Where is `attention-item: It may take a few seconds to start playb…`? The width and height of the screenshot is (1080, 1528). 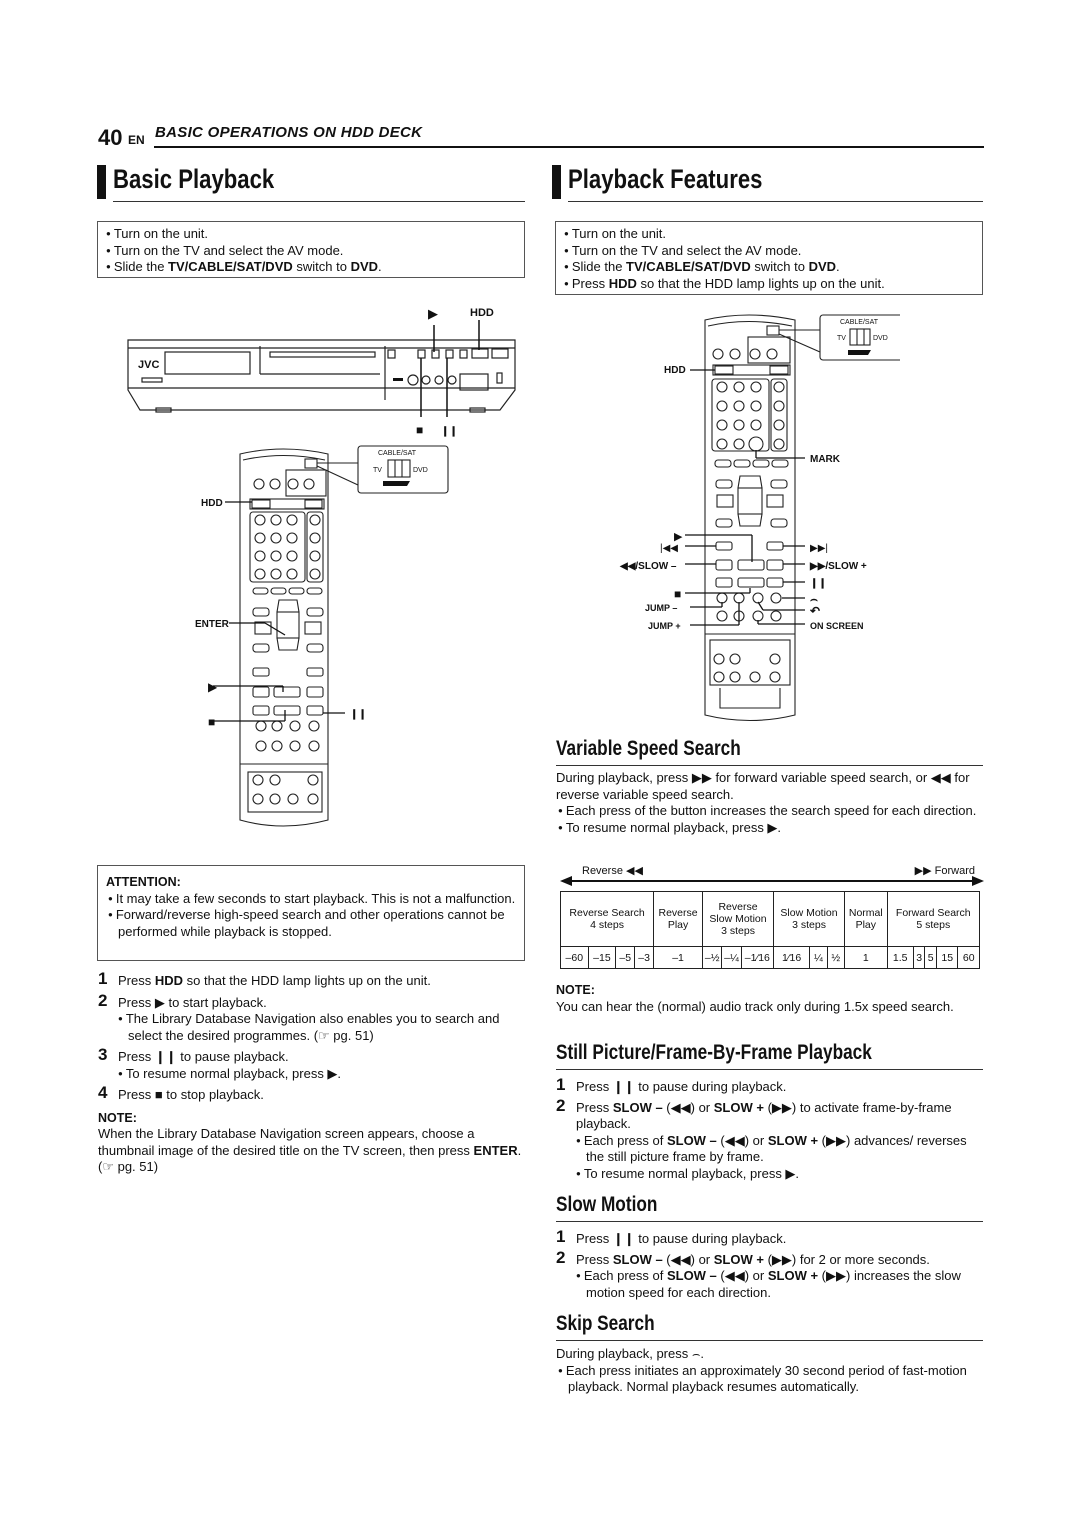
attention-item: It may take a few seconds to start playb… is located at coordinates (311, 899).